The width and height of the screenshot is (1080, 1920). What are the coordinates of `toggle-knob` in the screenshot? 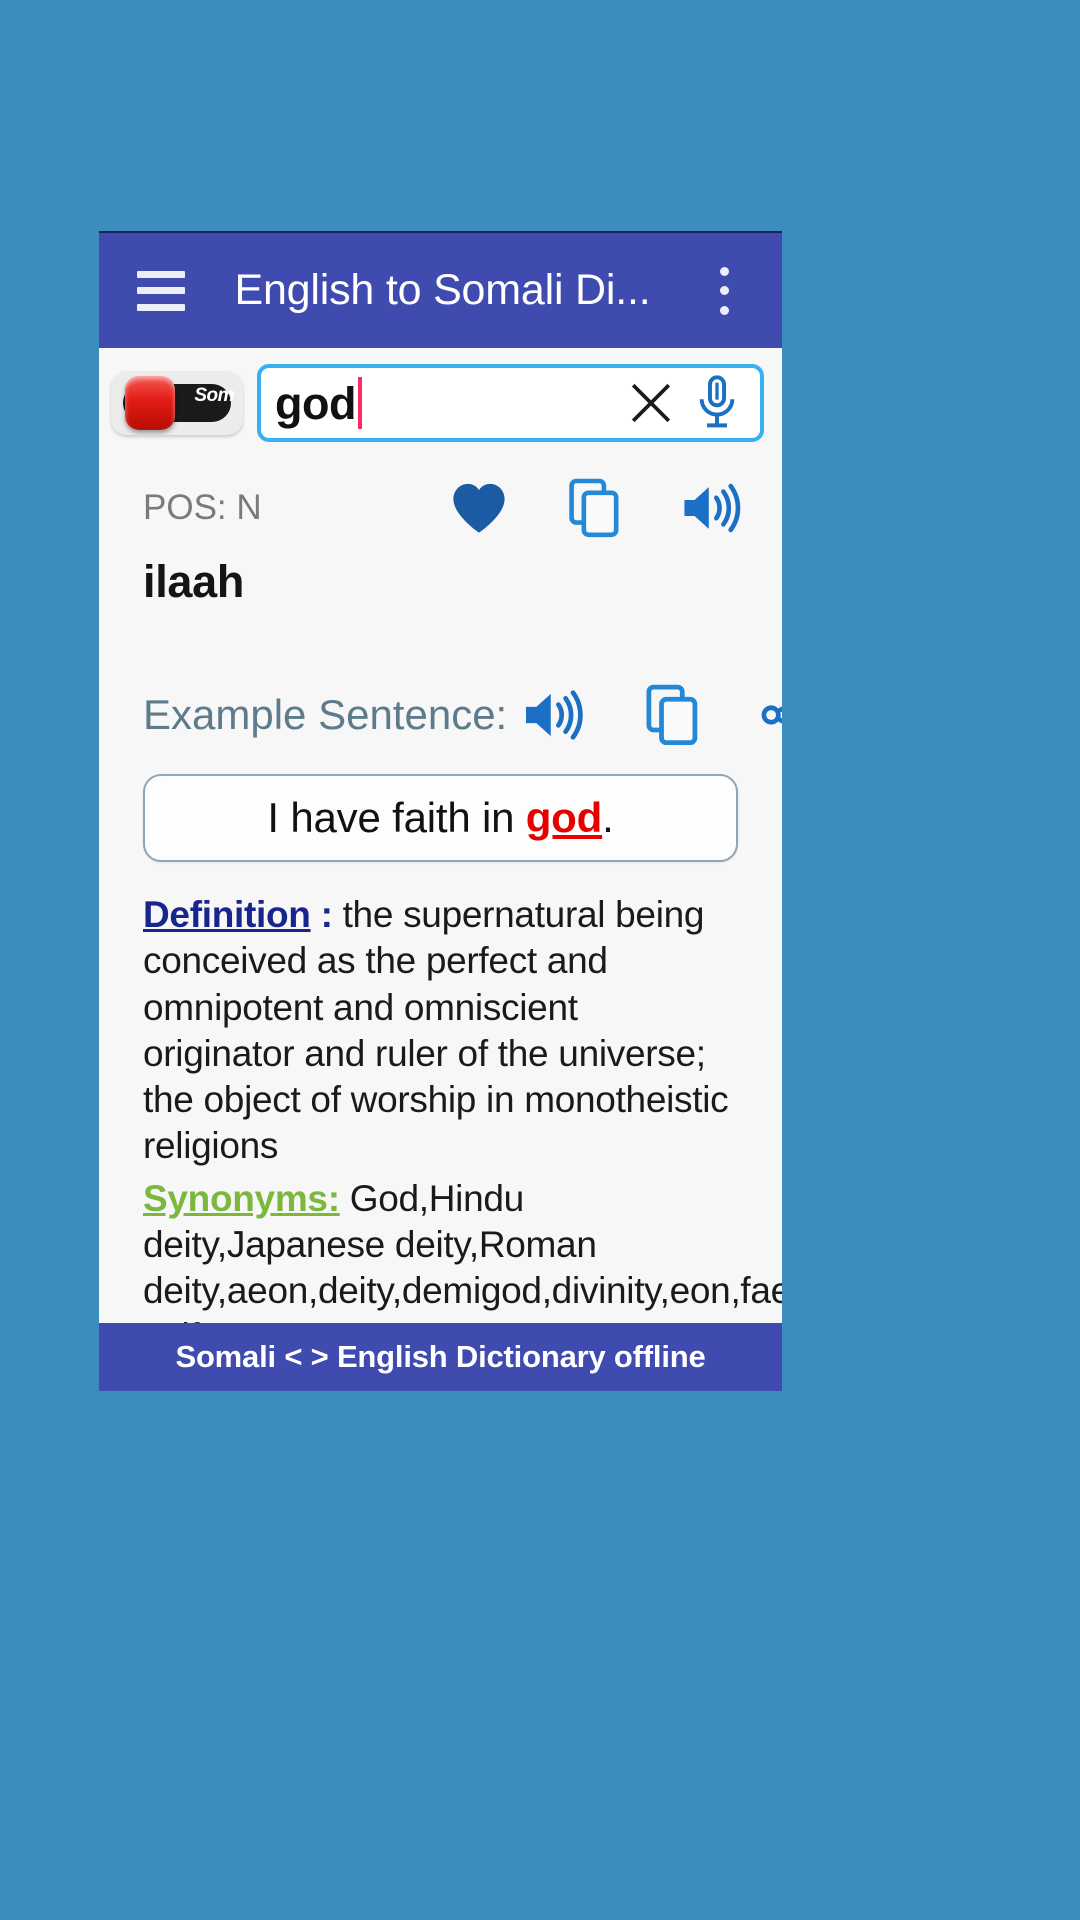 It's located at (150, 403).